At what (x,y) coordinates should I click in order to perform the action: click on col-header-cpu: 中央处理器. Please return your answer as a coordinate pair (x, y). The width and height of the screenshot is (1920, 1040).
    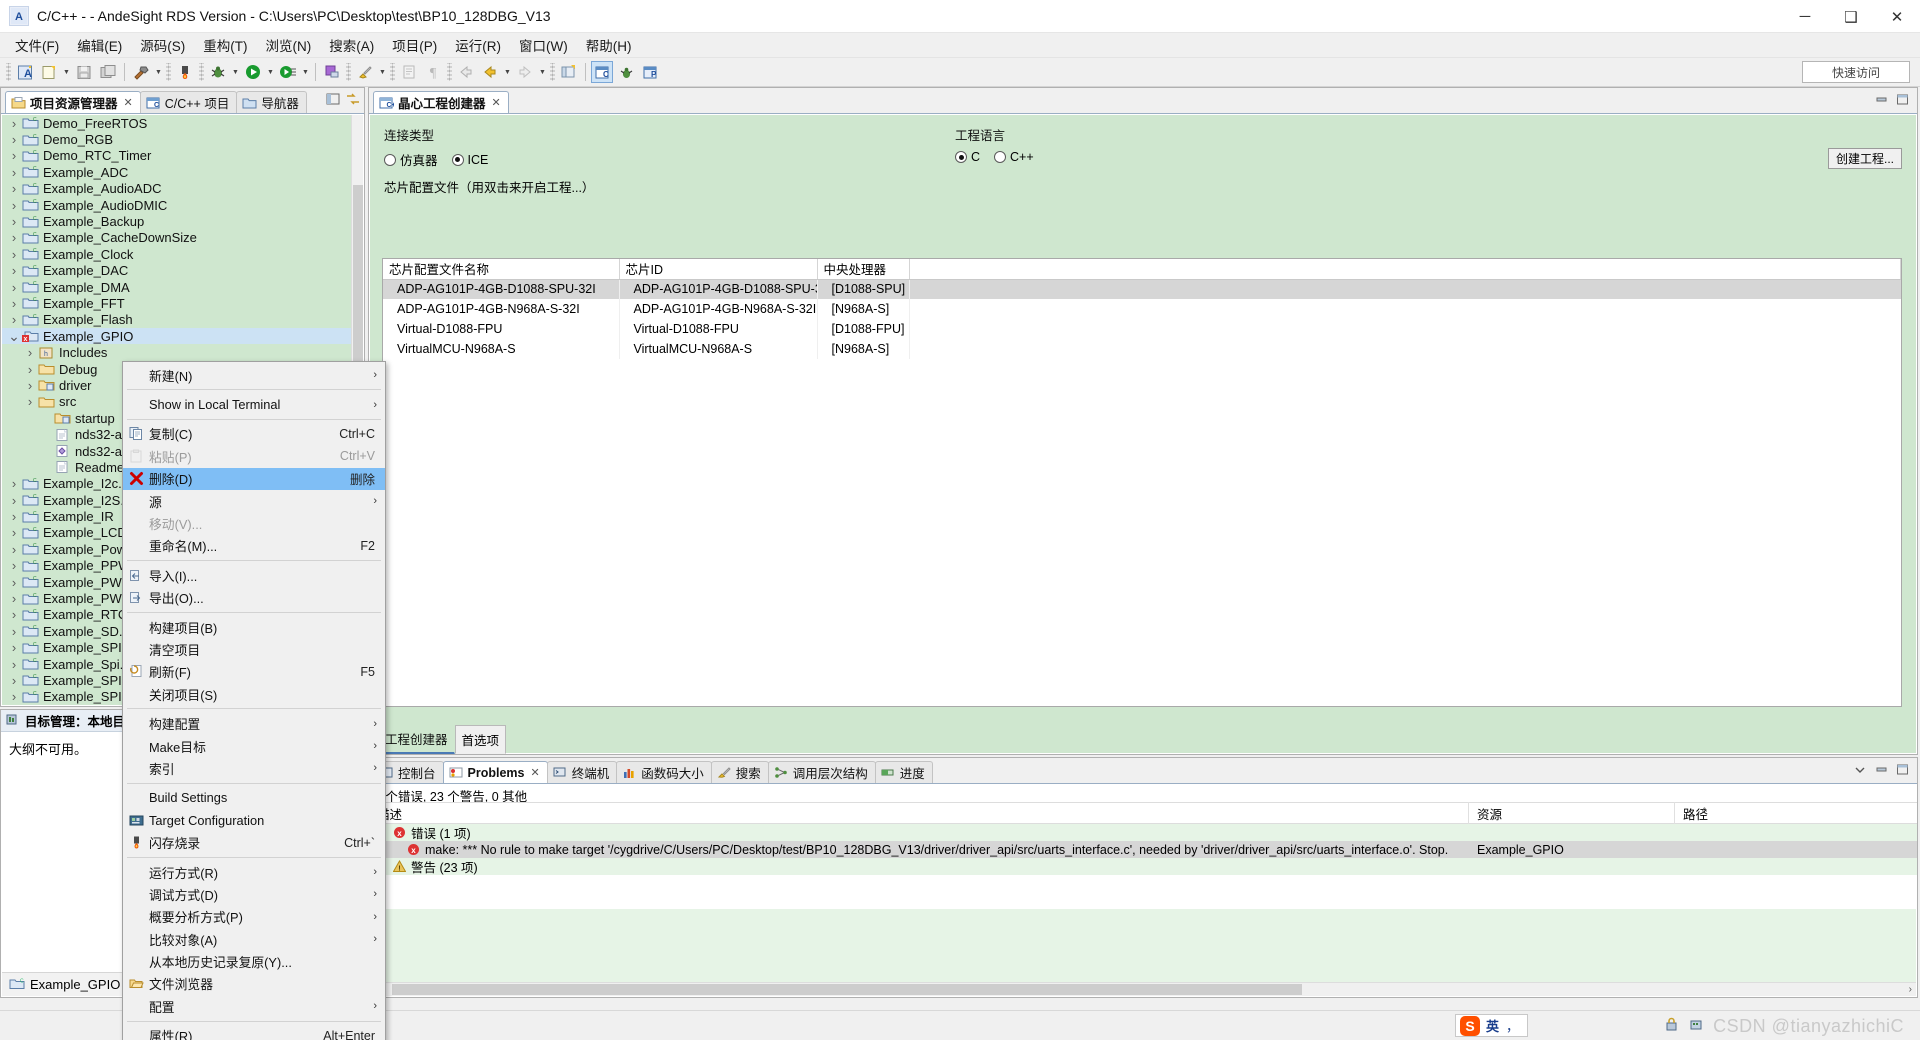
    Looking at the image, I should click on (863, 269).